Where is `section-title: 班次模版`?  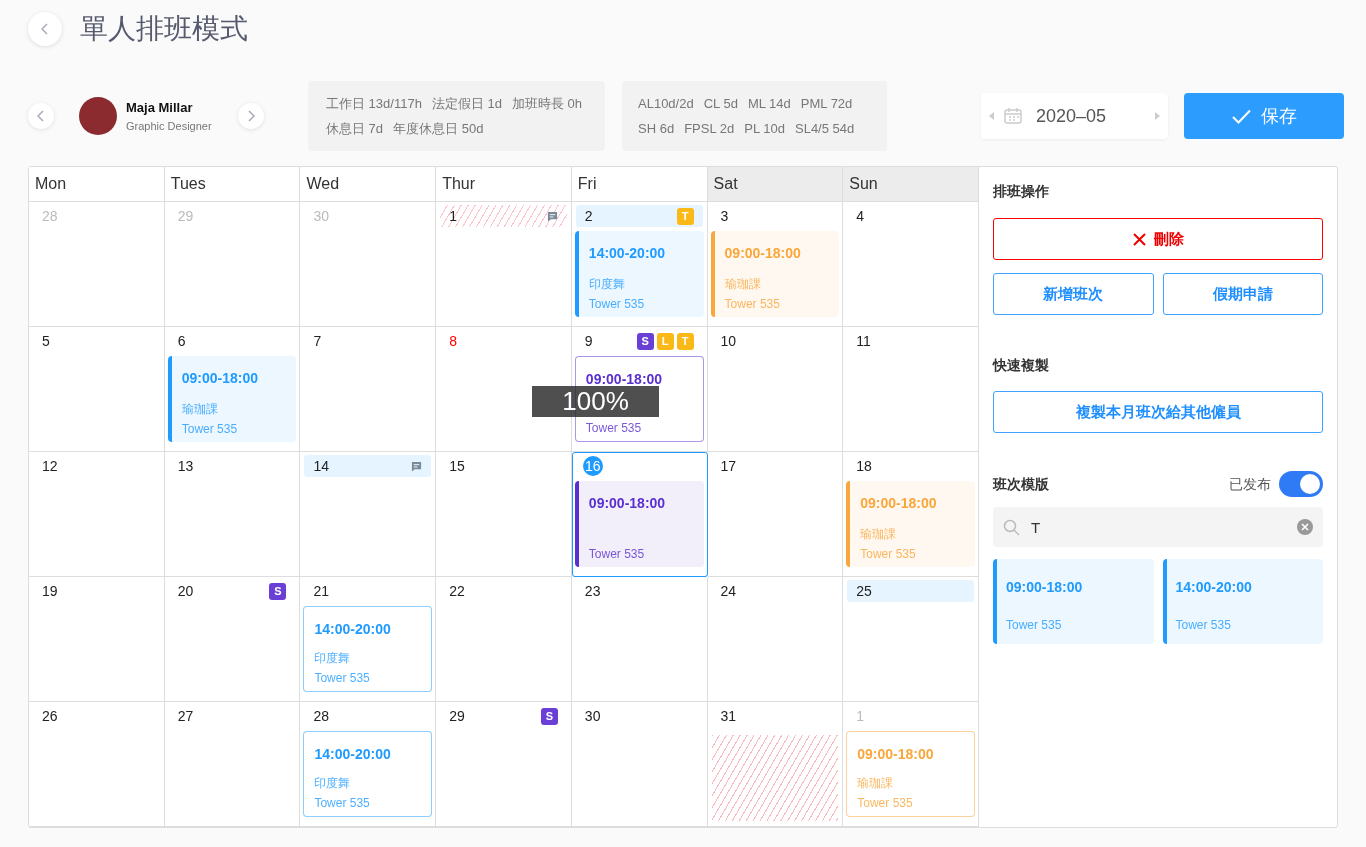 section-title: 班次模版 is located at coordinates (1021, 484).